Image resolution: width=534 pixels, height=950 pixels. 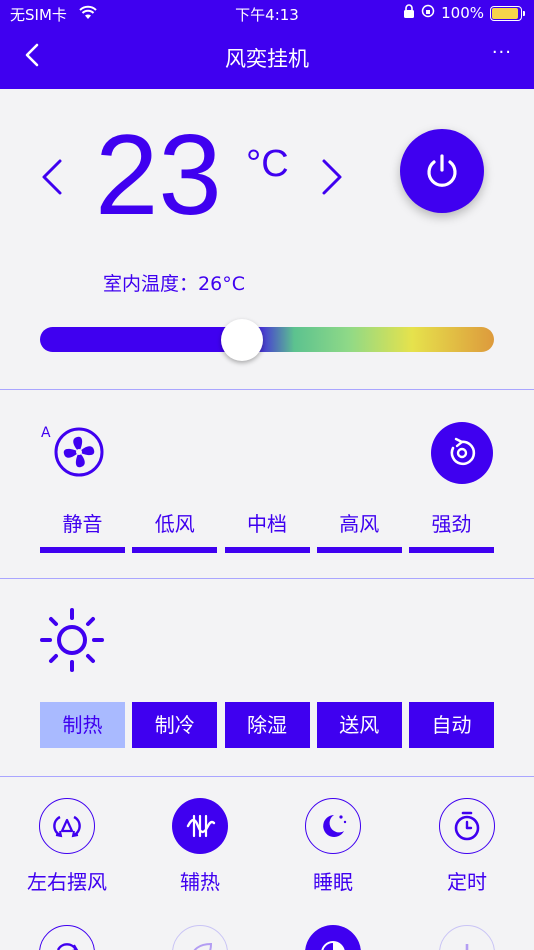 I want to click on fan-speed-option: 低风, so click(x=175, y=530).